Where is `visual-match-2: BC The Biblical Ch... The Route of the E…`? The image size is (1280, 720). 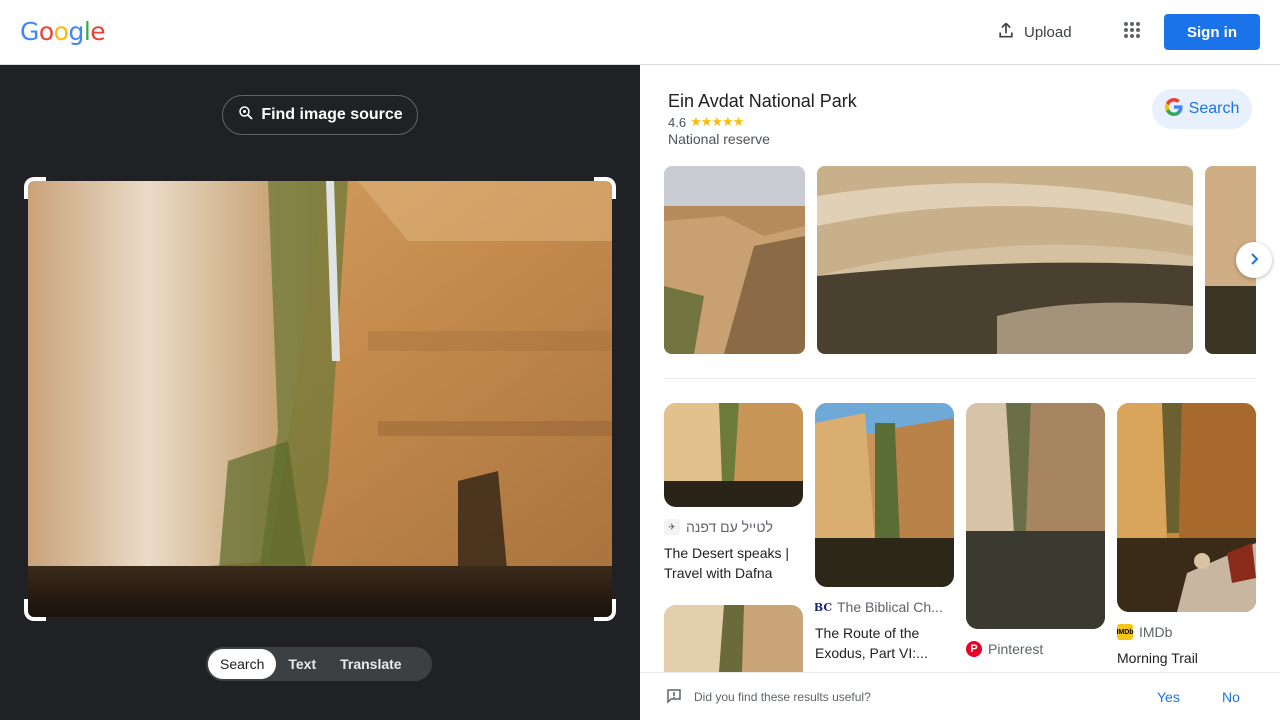
visual-match-2: BC The Biblical Ch... The Route of the E… is located at coordinates (884, 533).